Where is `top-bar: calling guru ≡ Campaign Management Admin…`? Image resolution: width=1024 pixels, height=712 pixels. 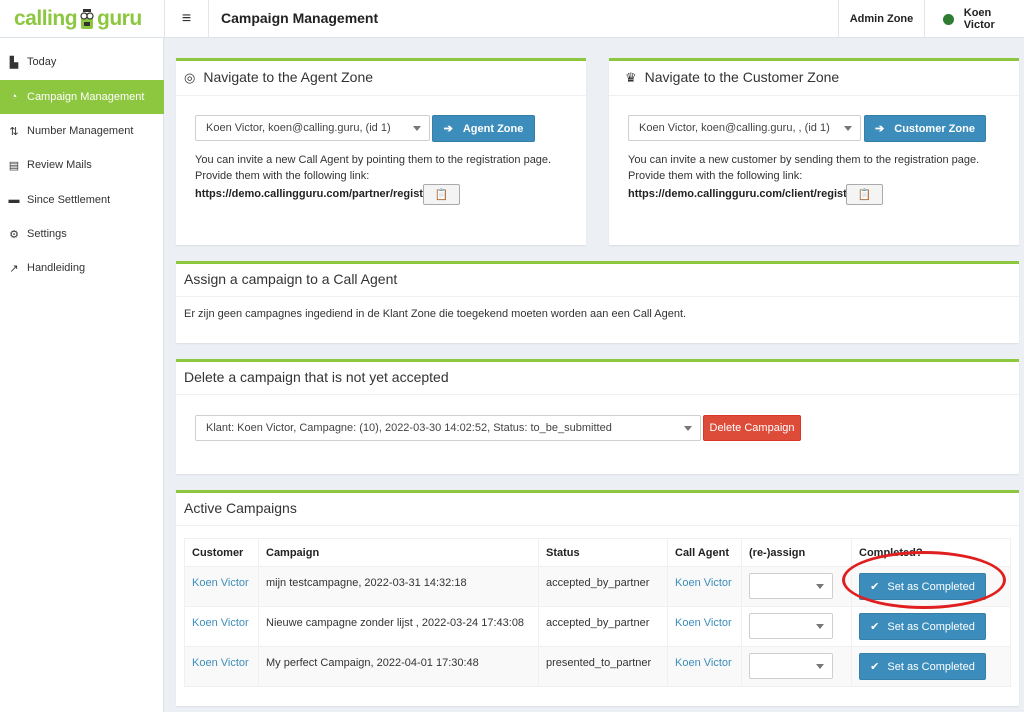
top-bar: calling guru ≡ Campaign Management Admin… is located at coordinates (512, 19).